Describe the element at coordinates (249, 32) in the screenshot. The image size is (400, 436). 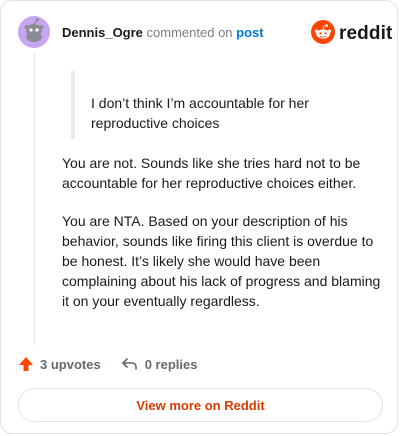
I see `post-link: post` at that location.